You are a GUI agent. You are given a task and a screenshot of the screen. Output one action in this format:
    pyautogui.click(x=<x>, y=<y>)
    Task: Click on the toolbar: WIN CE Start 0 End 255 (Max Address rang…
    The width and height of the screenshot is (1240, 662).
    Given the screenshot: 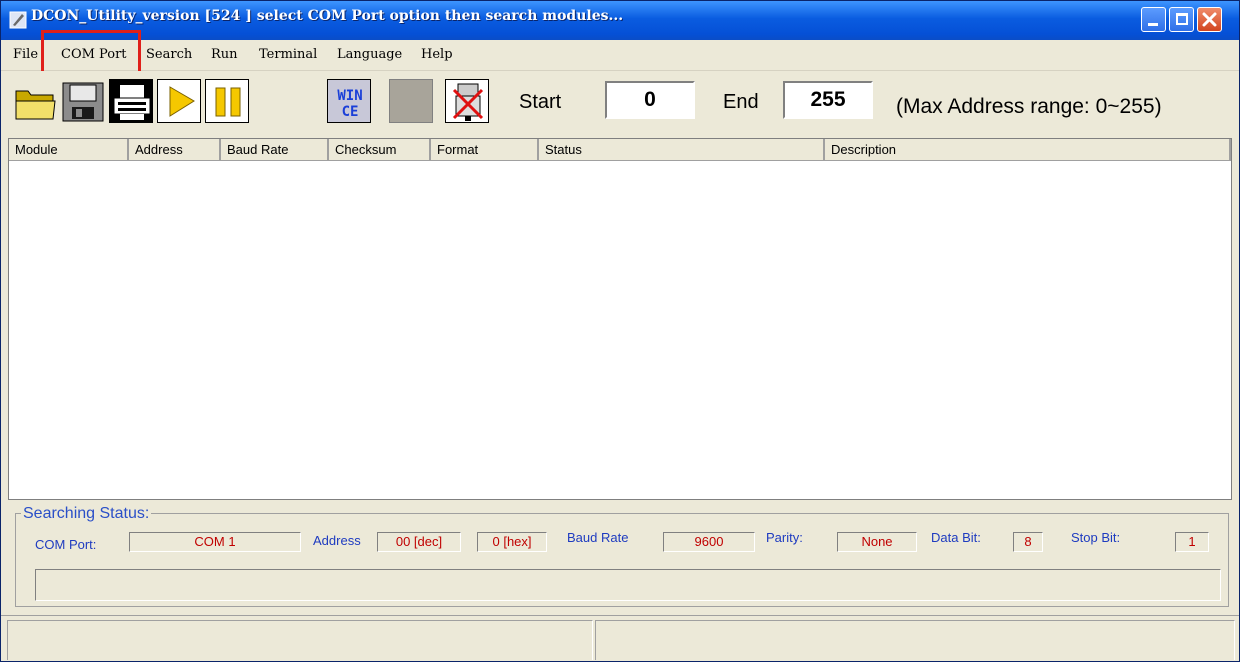 What is the action you would take?
    pyautogui.click(x=620, y=103)
    